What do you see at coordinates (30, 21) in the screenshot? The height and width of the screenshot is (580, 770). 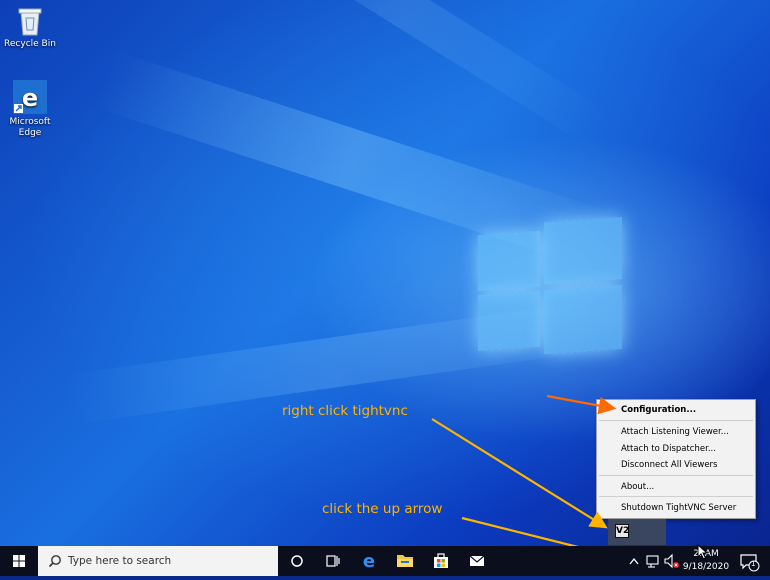 I see `recycle-bin-icon` at bounding box center [30, 21].